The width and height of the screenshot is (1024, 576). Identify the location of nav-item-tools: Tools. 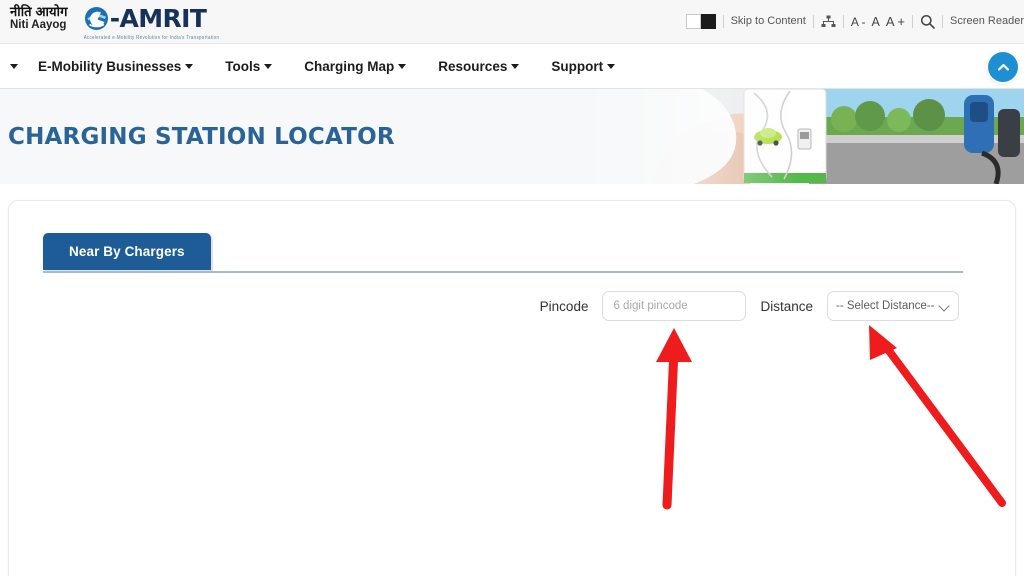
(248, 66).